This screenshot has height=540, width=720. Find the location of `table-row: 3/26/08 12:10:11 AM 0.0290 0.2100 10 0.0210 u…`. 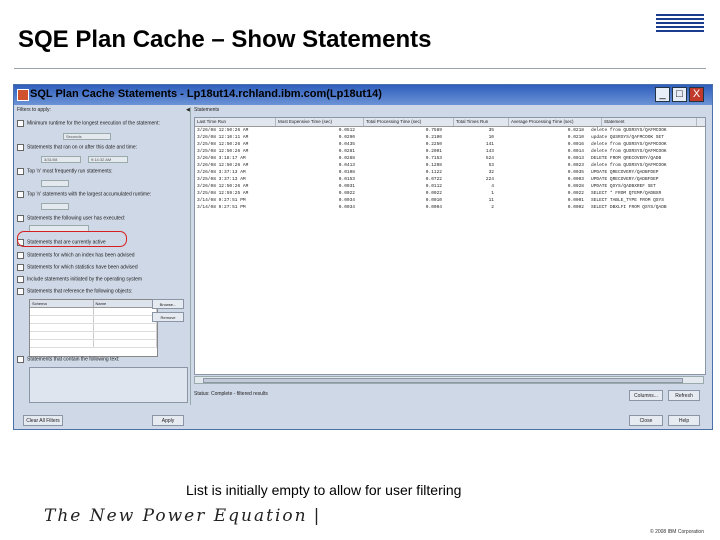

table-row: 3/26/08 12:10:11 AM 0.0290 0.2100 10 0.0210 u… is located at coordinates (450, 137).